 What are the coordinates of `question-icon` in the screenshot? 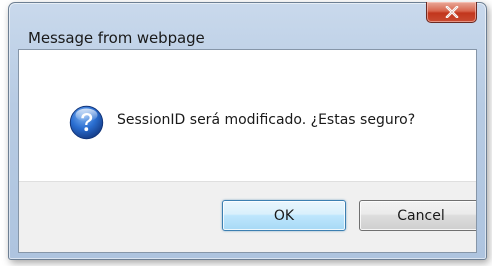 It's located at (86, 122).